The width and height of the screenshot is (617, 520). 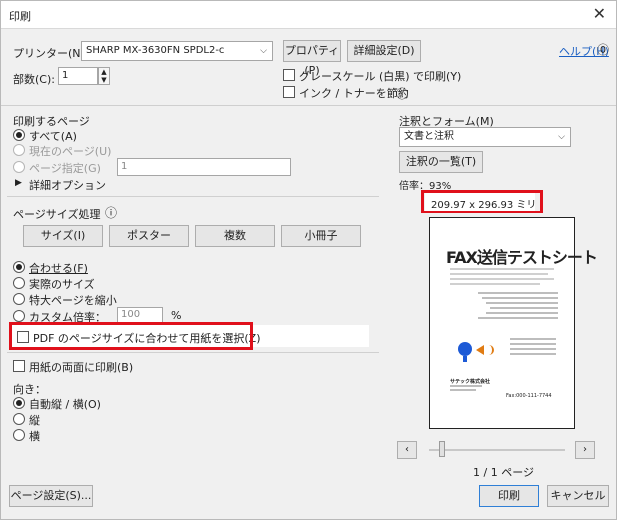 What do you see at coordinates (34, 436) in the screenshot?
I see `orientation-landscape-label: 横` at bounding box center [34, 436].